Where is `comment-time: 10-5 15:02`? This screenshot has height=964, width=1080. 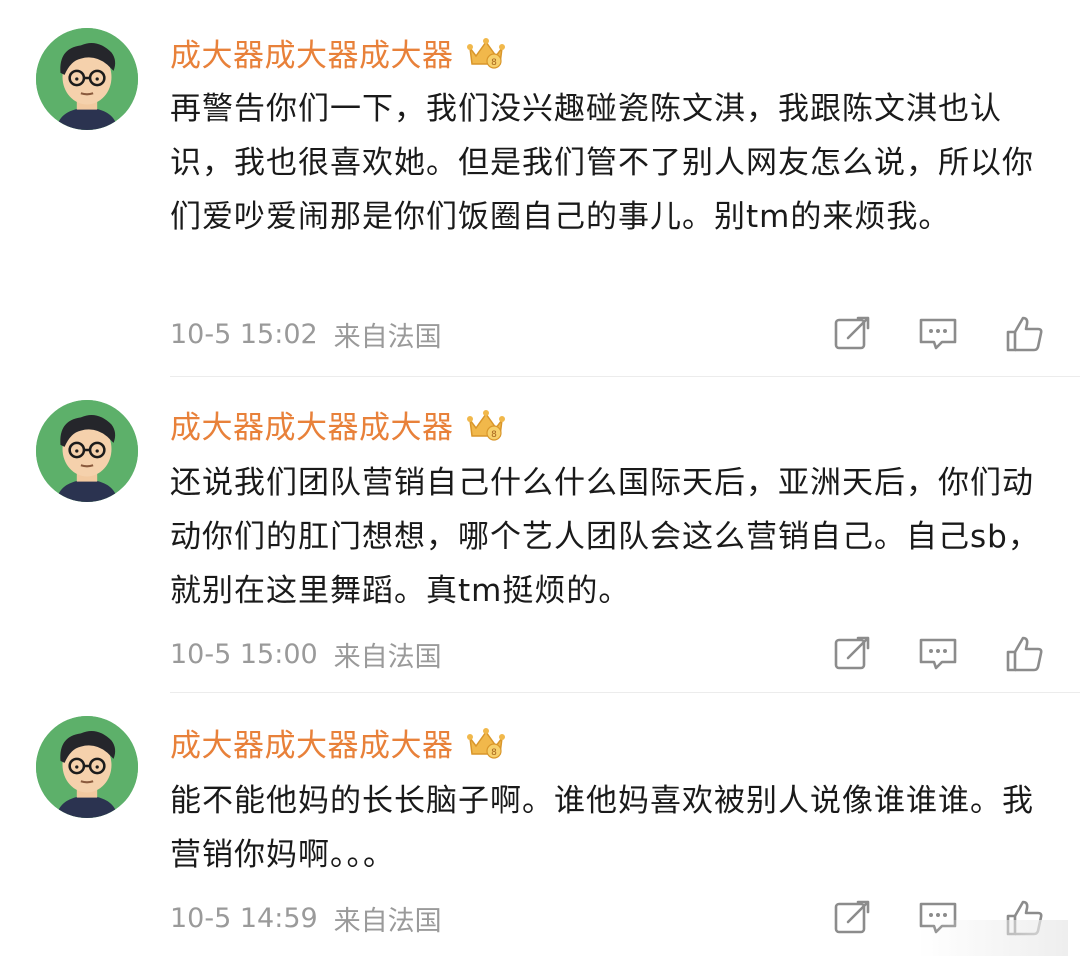 comment-time: 10-5 15:02 is located at coordinates (244, 334).